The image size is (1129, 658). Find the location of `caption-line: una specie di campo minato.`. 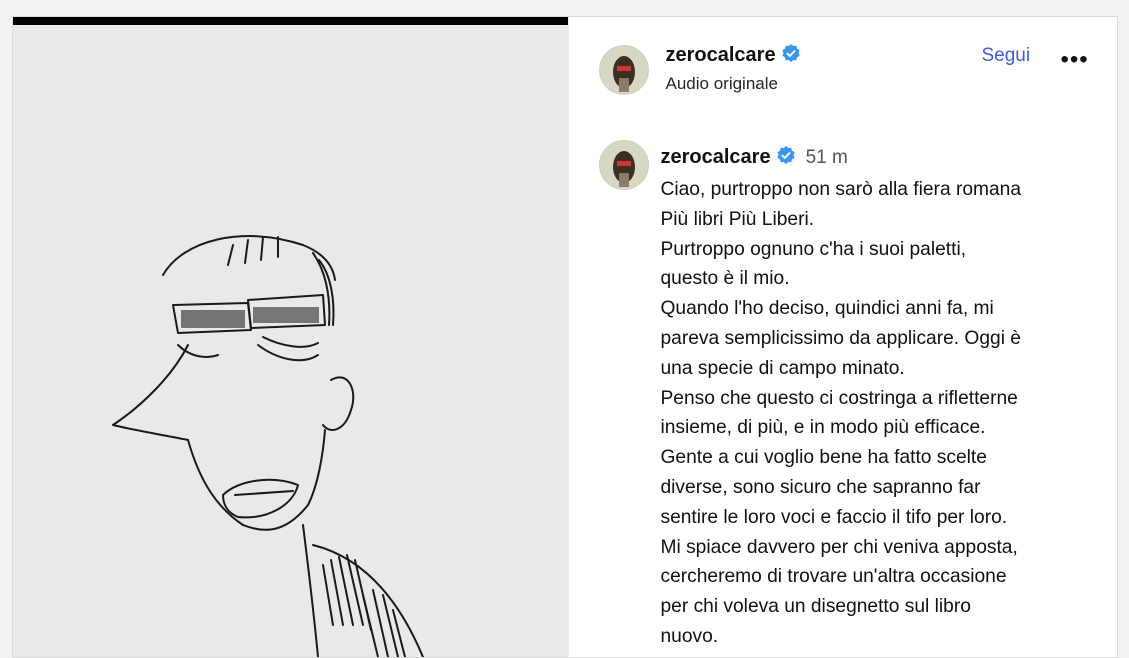

caption-line: una specie di campo minato. is located at coordinates (782, 368).